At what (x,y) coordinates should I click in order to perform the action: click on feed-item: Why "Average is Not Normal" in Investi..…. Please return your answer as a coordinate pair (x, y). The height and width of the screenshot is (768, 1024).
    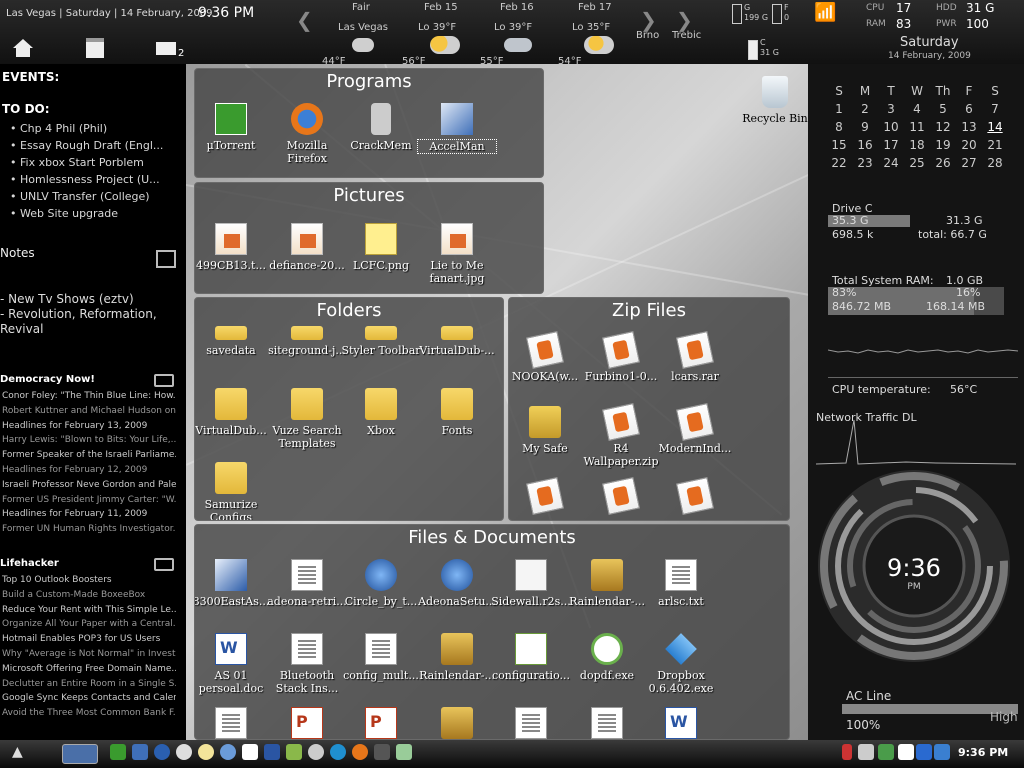
    Looking at the image, I should click on (88, 654).